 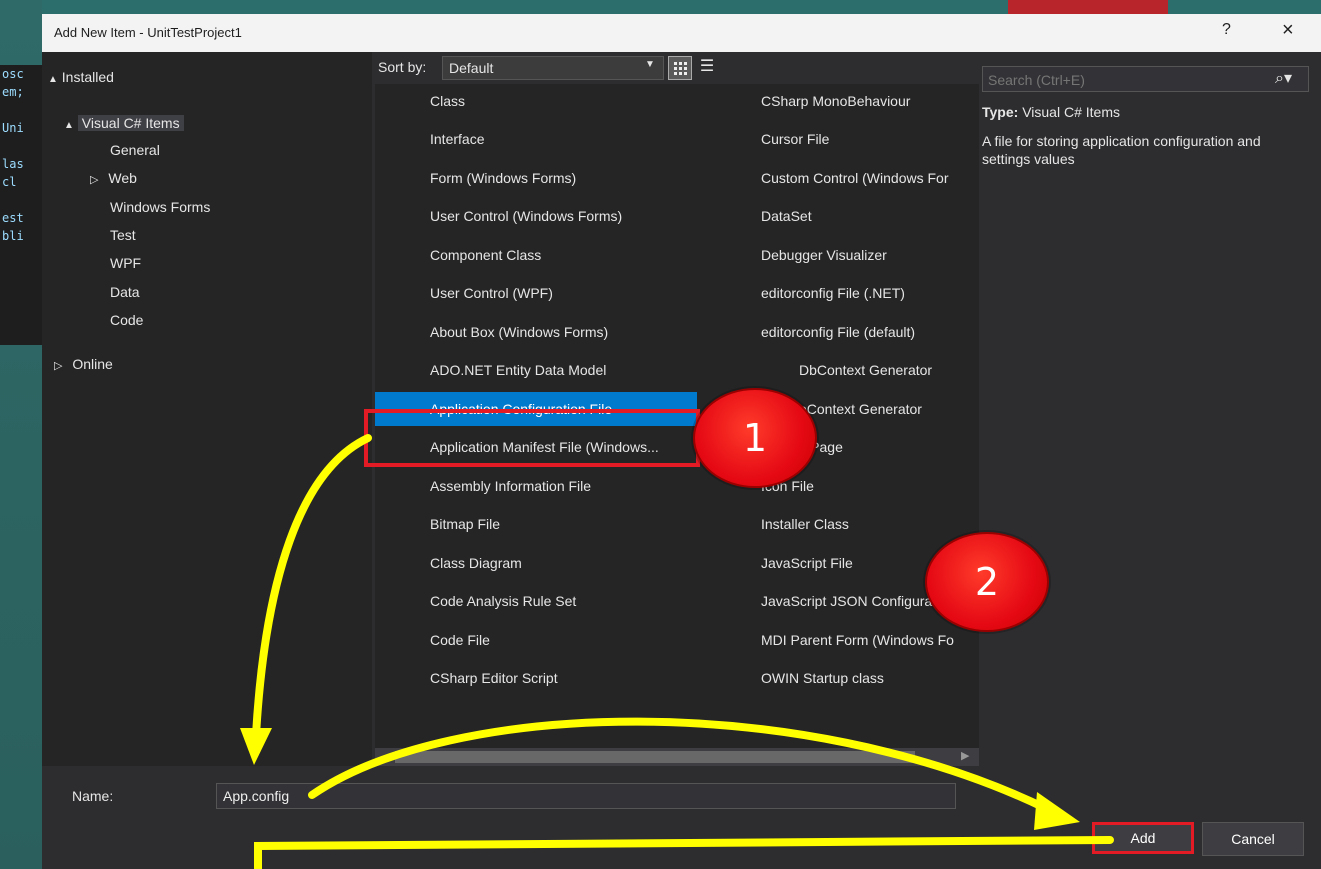 I want to click on list-item: CSharp MonoBehaviour, so click(x=870, y=101).